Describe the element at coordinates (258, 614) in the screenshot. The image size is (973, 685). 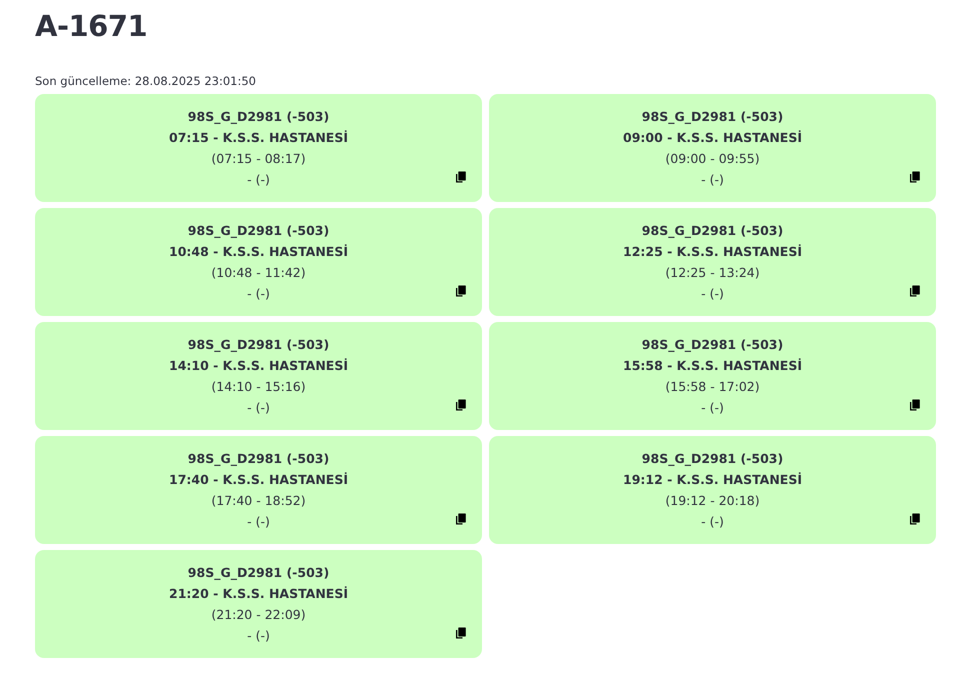
I see `time-window: (21:20 - 22:09)` at that location.